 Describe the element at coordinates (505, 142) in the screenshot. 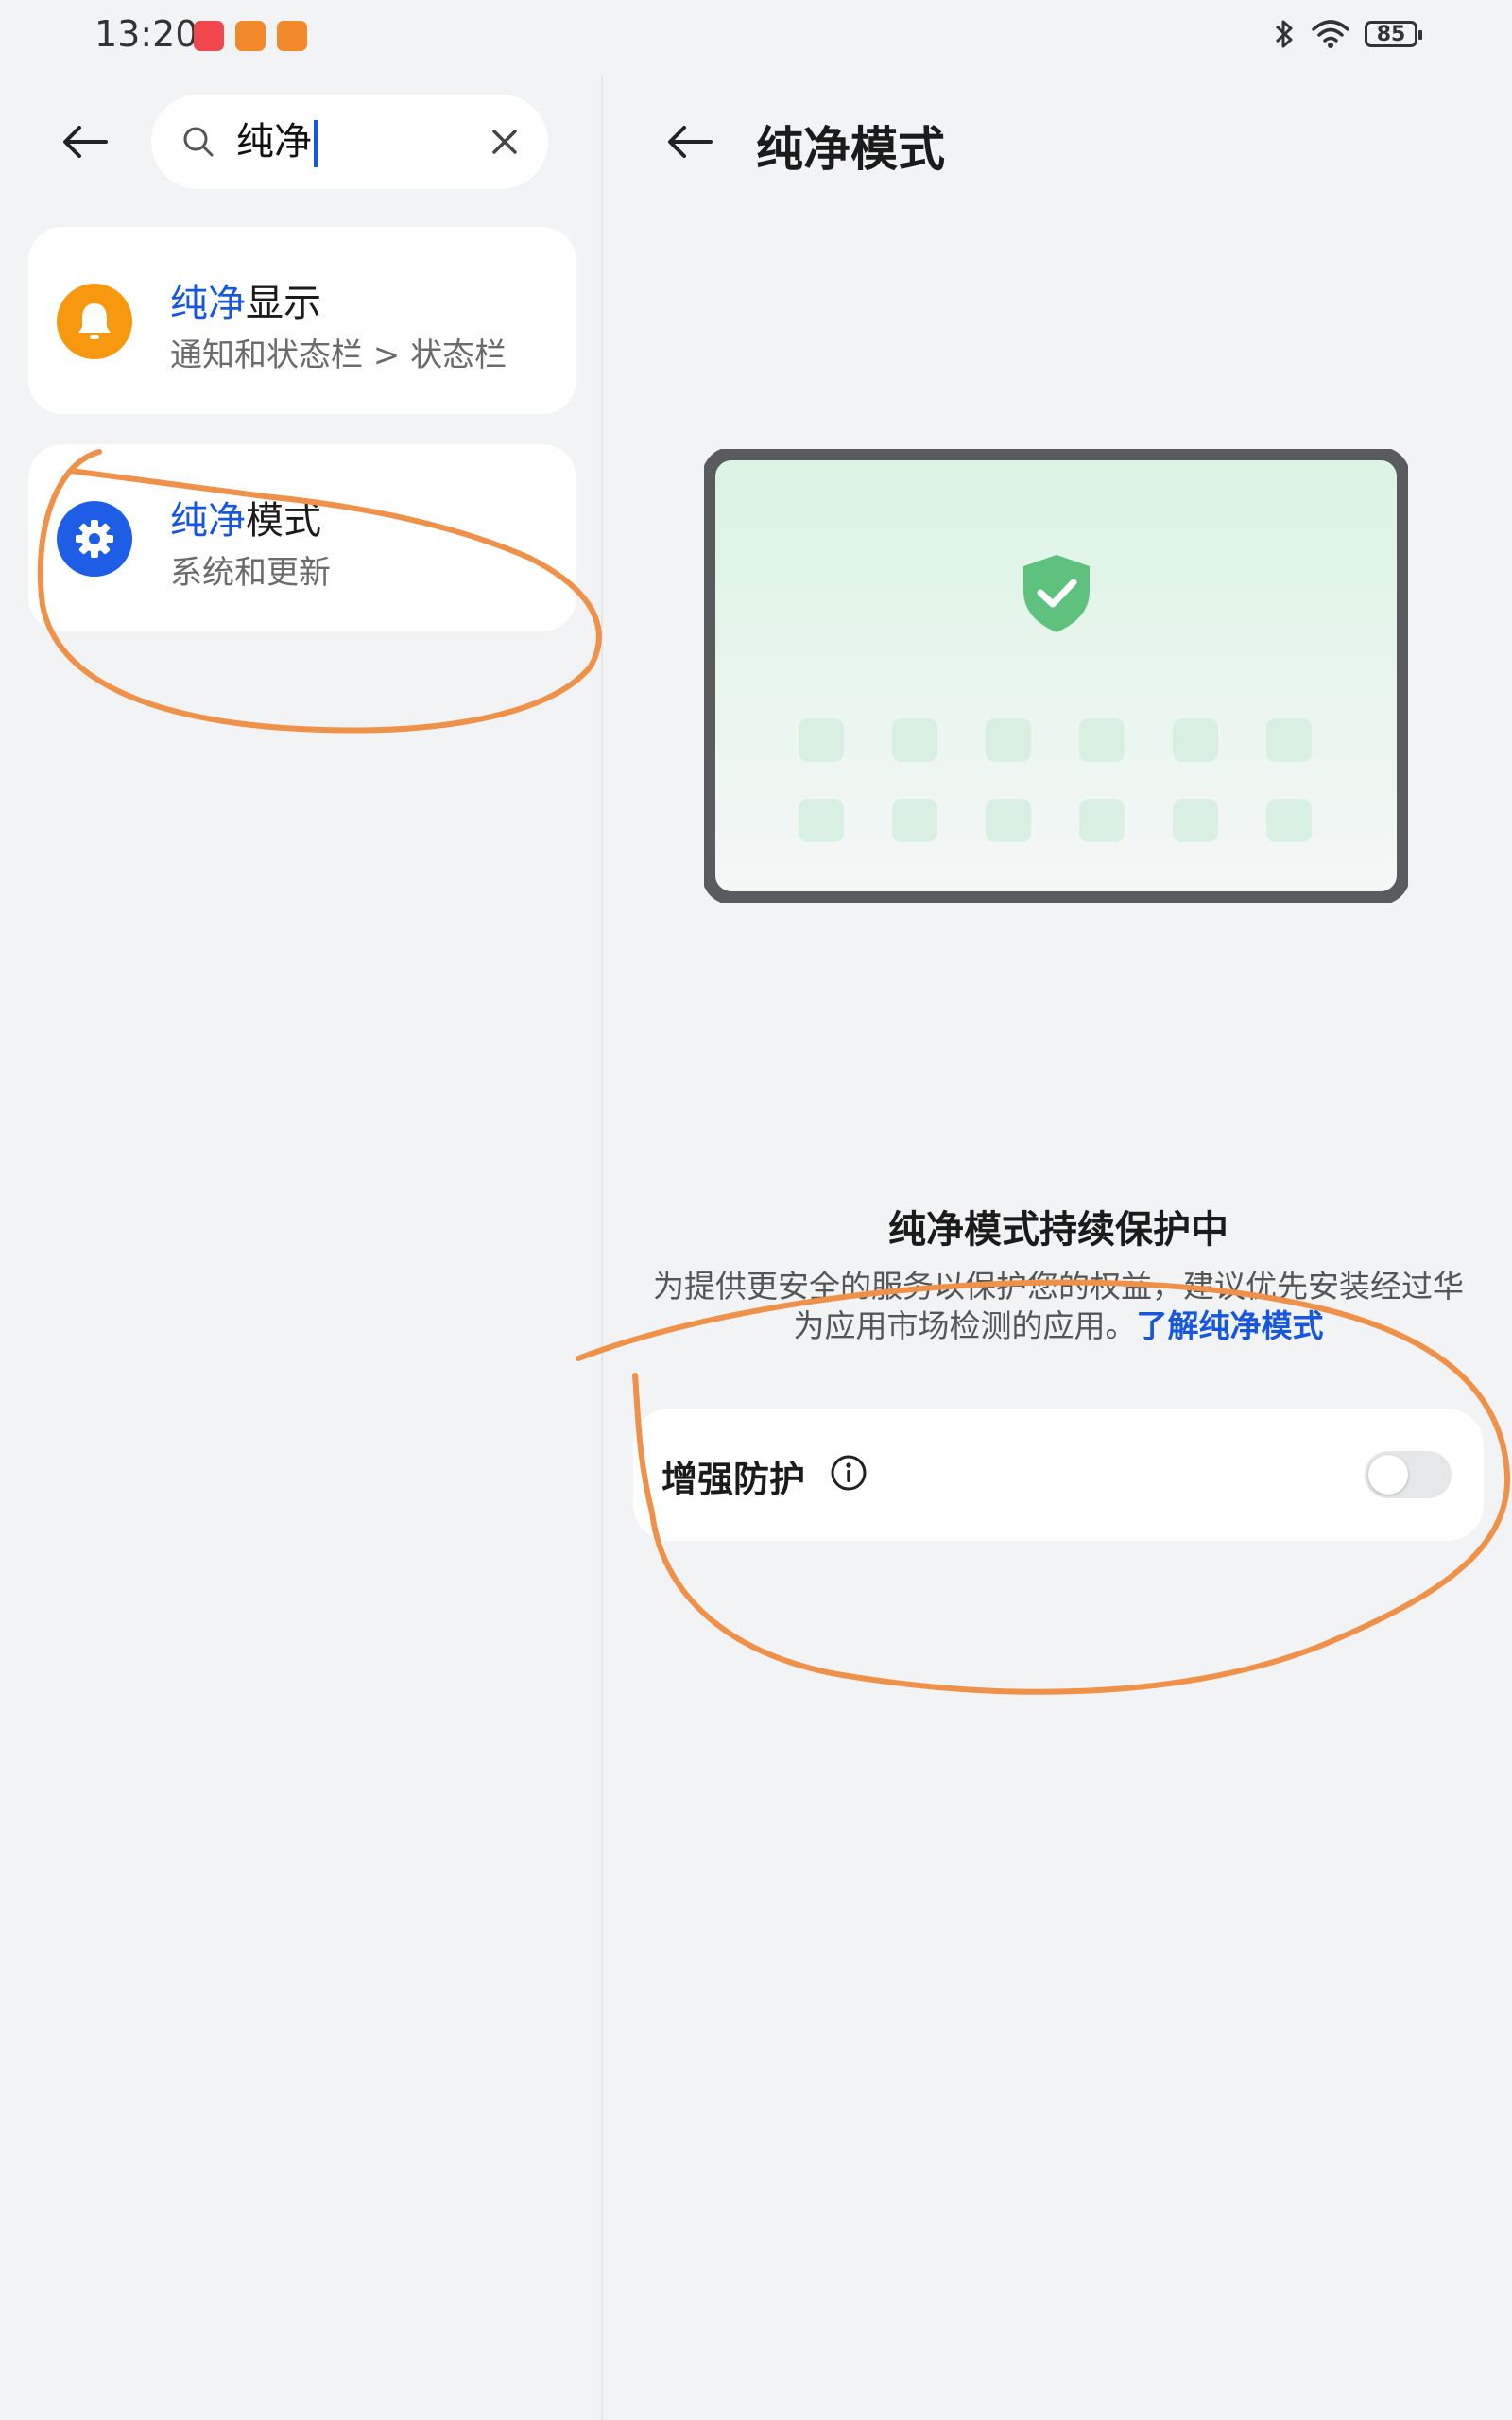

I see `clear-icon` at that location.